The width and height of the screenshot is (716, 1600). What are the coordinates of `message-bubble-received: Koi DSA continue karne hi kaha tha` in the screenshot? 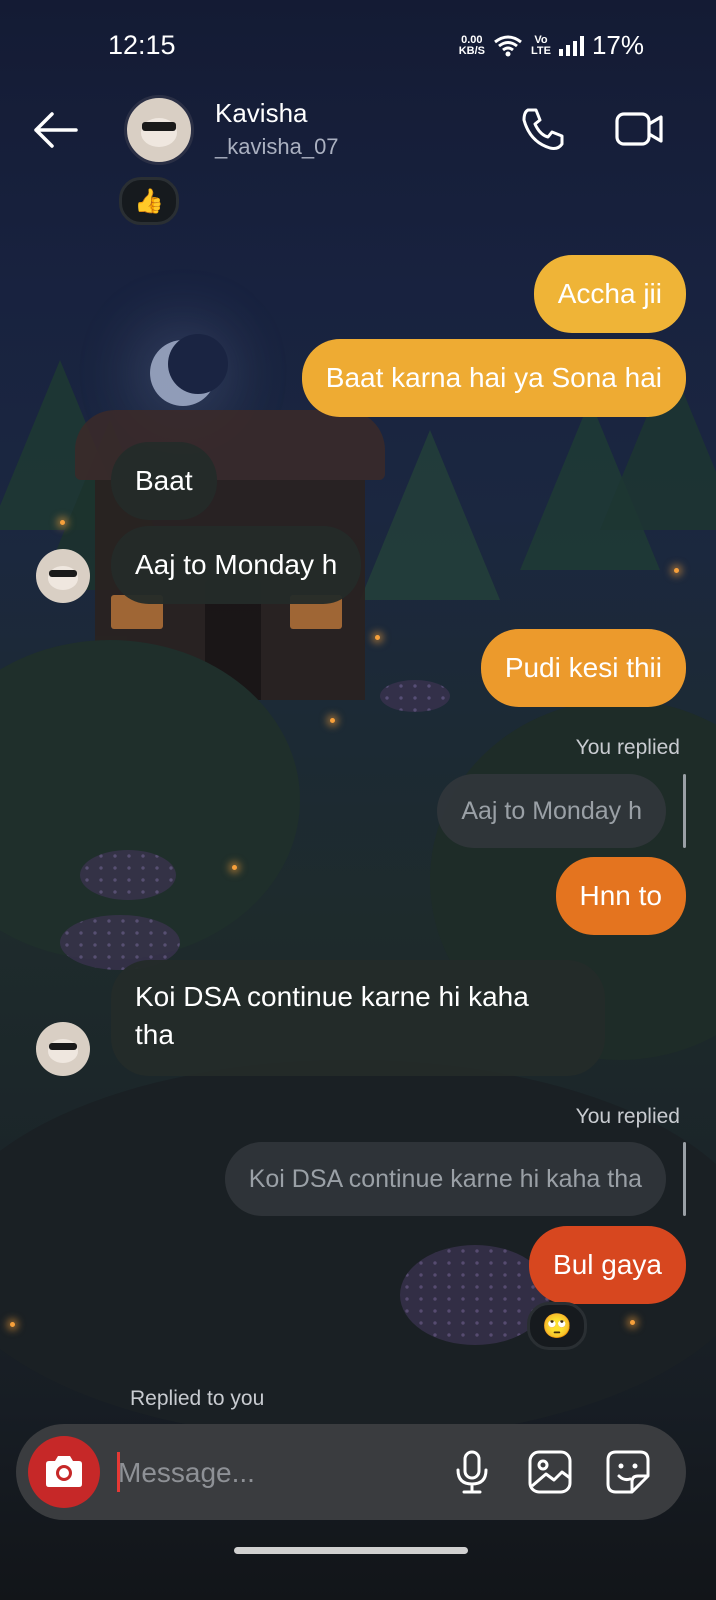 It's located at (358, 1018).